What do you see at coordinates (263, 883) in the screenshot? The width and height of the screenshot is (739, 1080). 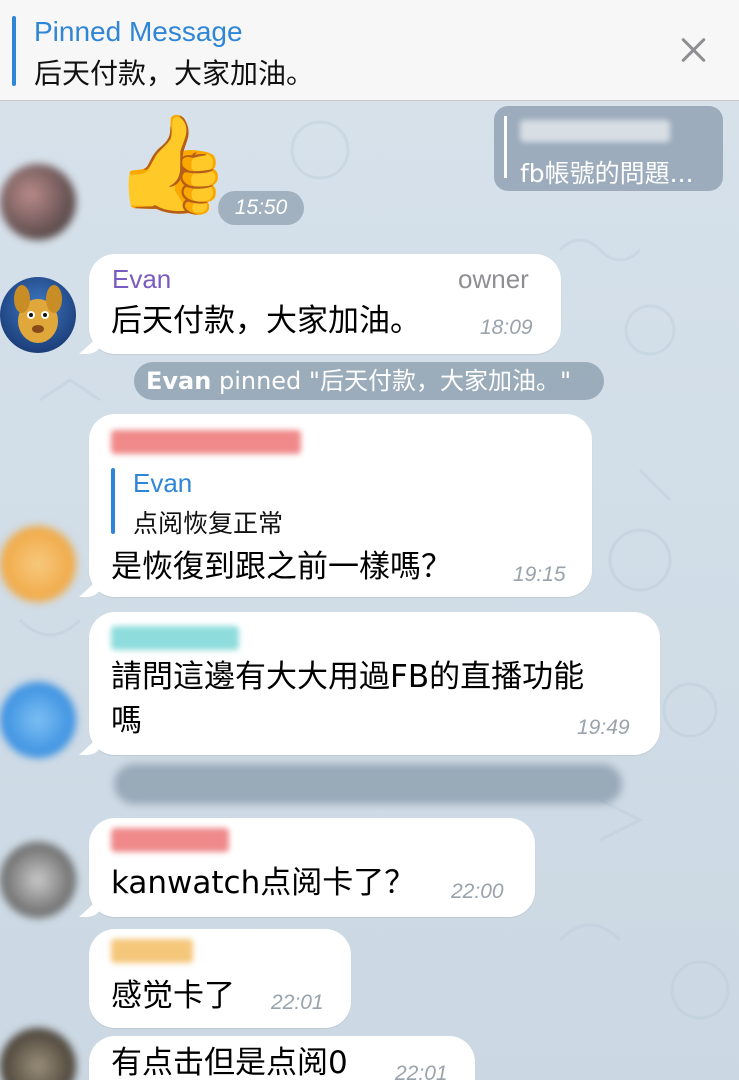 I see `message-text: kanwatch点阅卡了？` at bounding box center [263, 883].